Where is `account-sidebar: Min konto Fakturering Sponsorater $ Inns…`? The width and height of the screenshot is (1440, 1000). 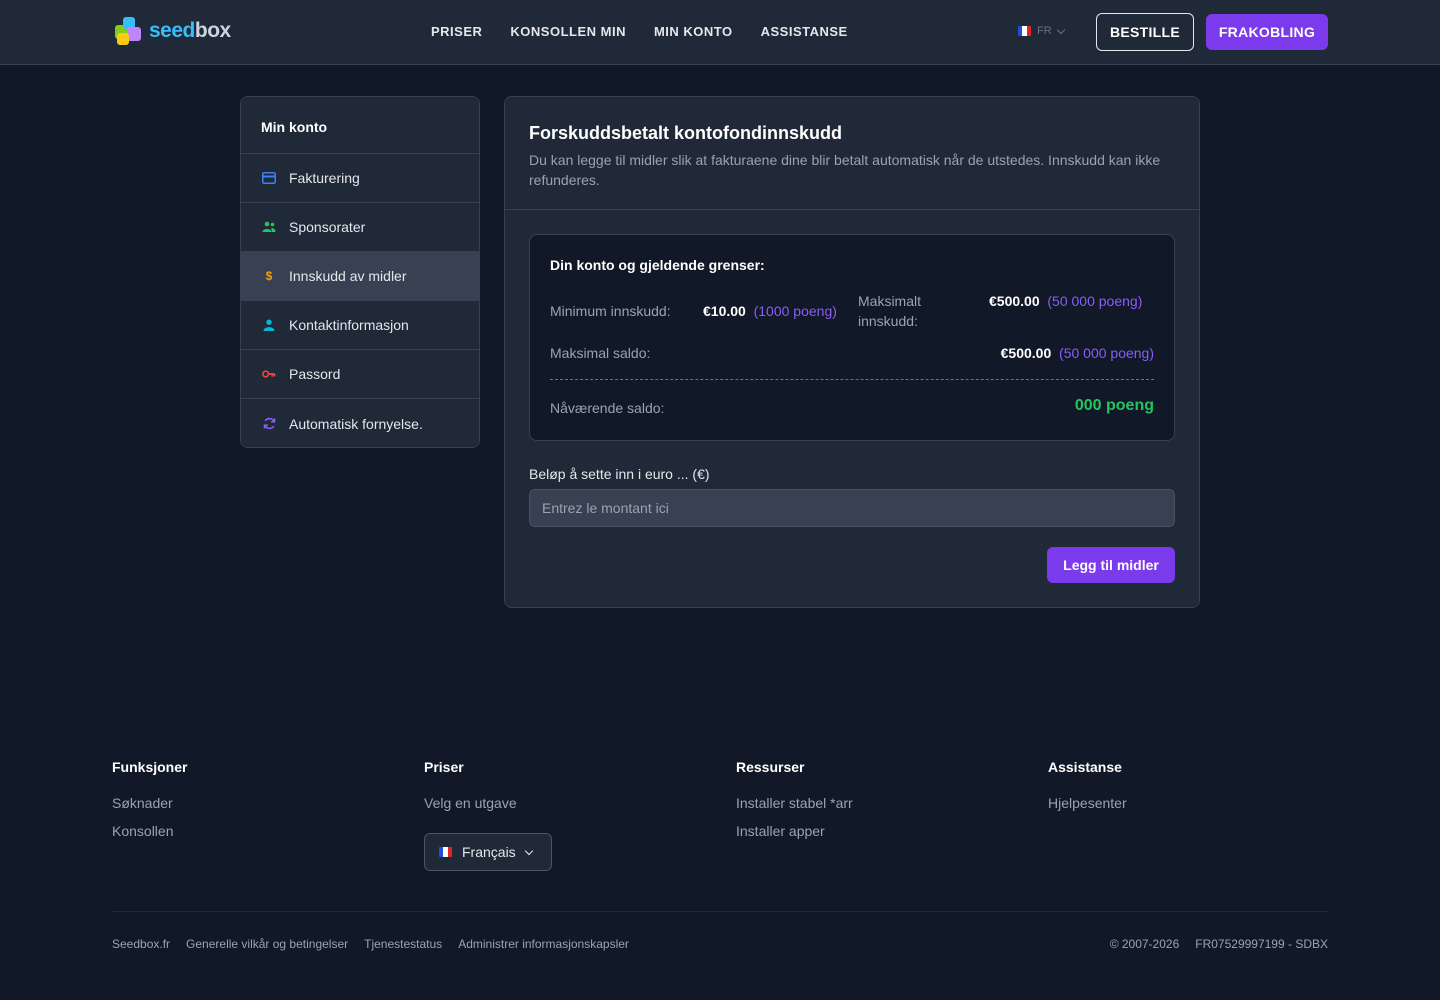 account-sidebar: Min konto Fakturering Sponsorater $ Inns… is located at coordinates (360, 272).